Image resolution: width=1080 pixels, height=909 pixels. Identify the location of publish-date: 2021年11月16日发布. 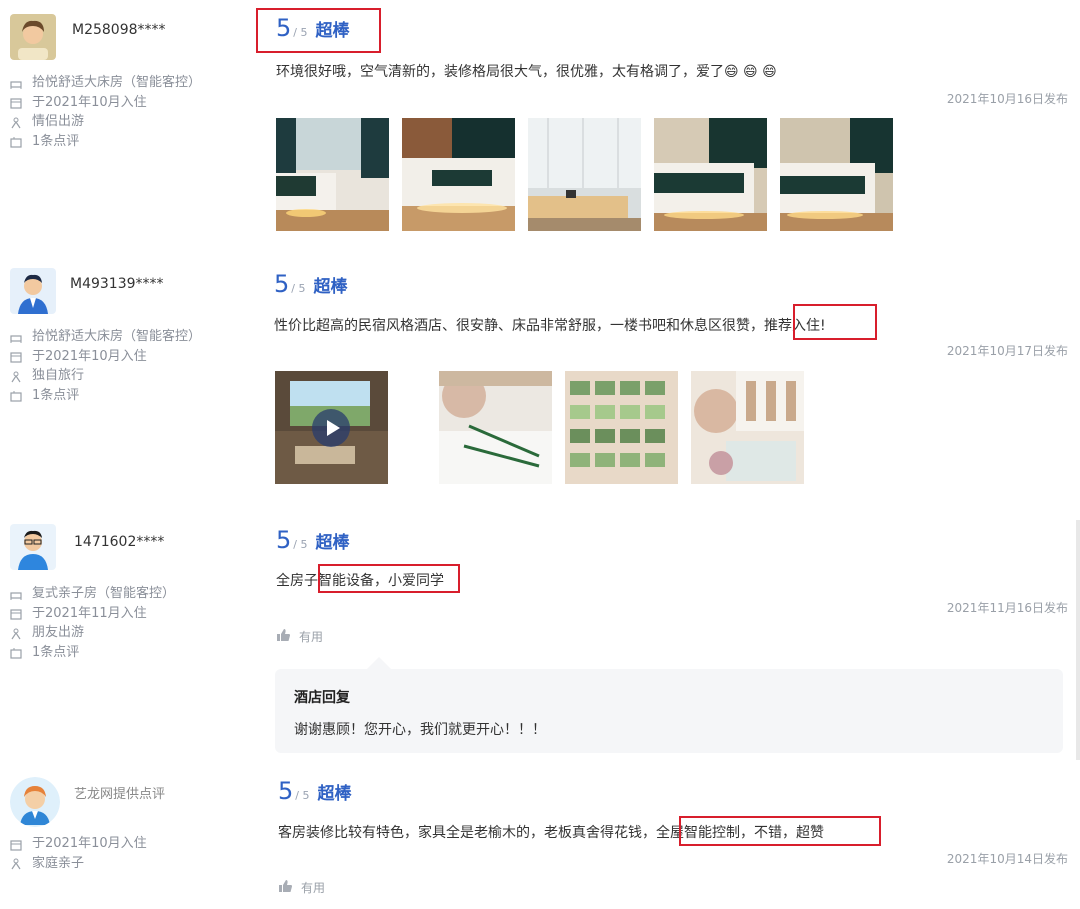
(1007, 608).